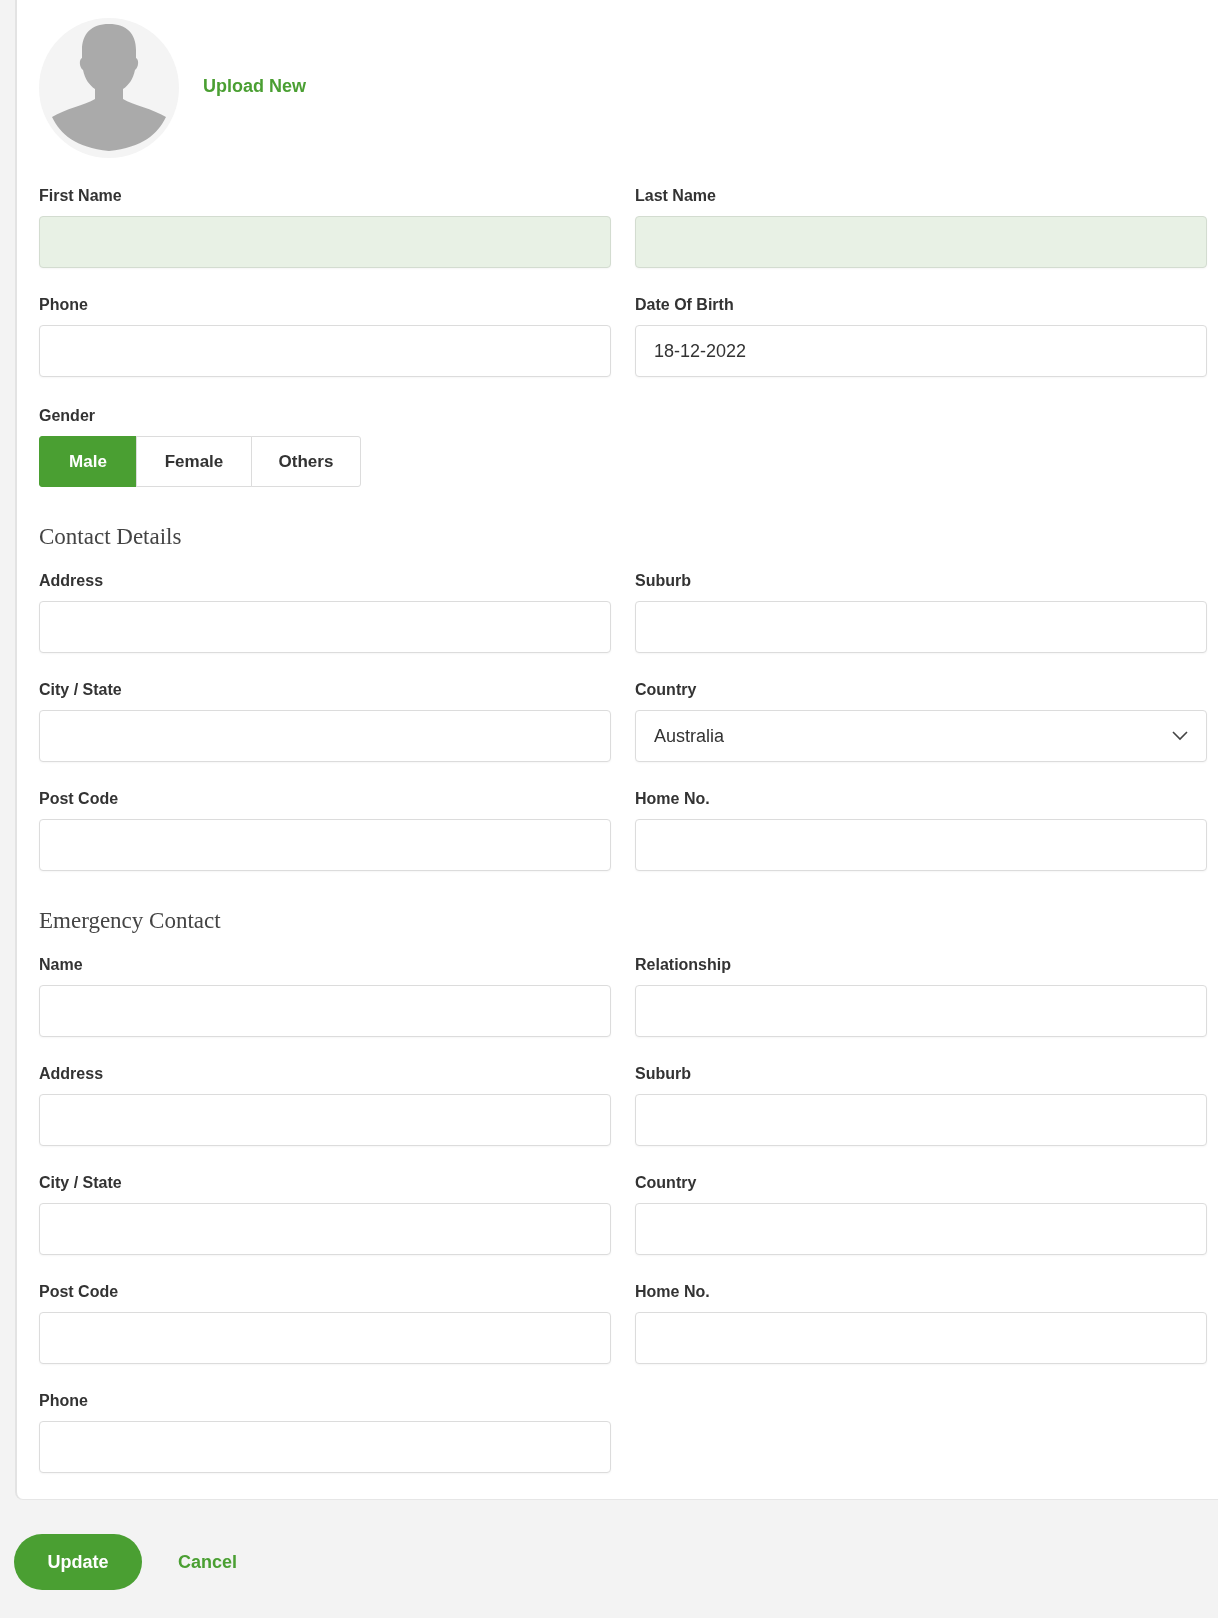 This screenshot has height=1618, width=1218. Describe the element at coordinates (921, 736) in the screenshot. I see `country-dropdown: Australia` at that location.